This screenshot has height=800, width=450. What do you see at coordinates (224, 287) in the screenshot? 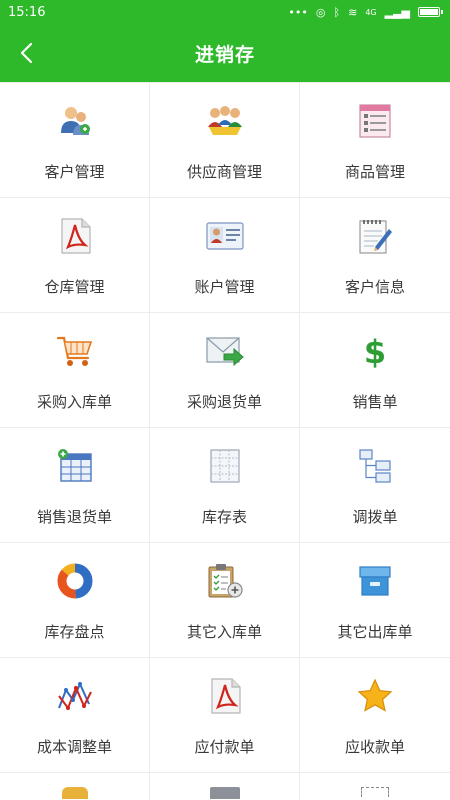
I see `menu-item-label: 账户管理` at bounding box center [224, 287].